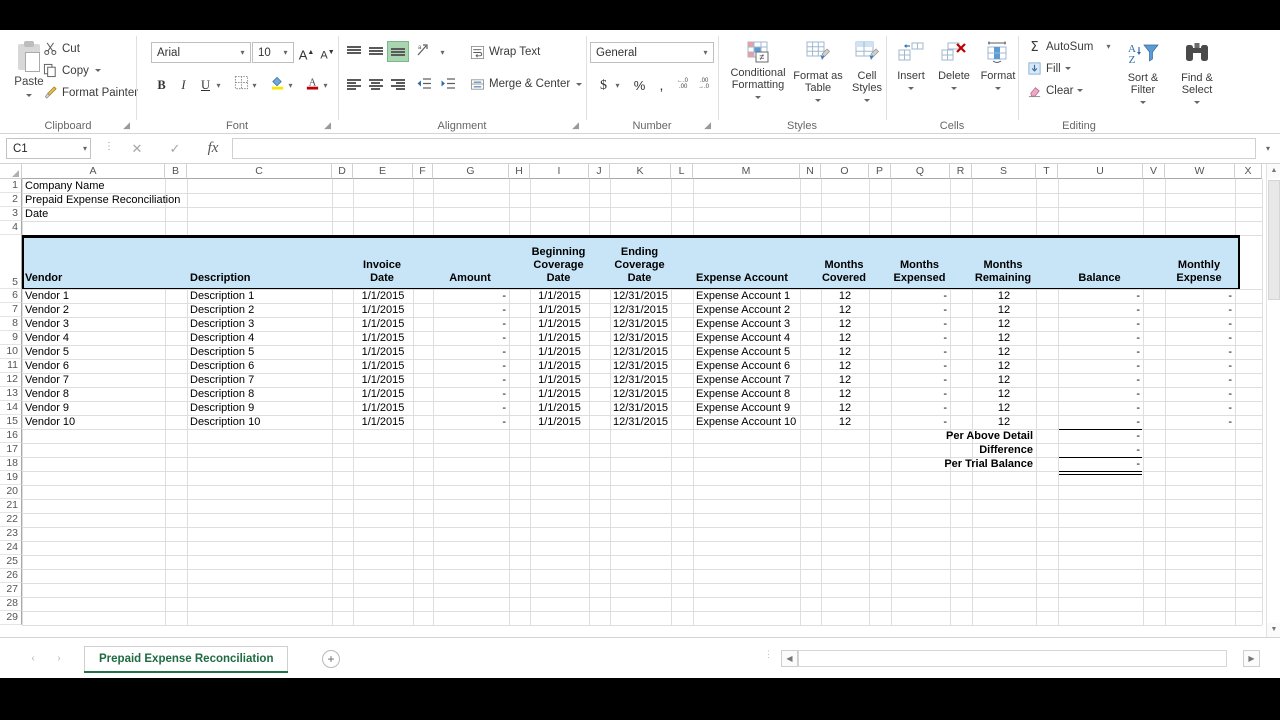 Image resolution: width=1280 pixels, height=720 pixels. I want to click on cell-K9: 12/31/2015, so click(640, 338).